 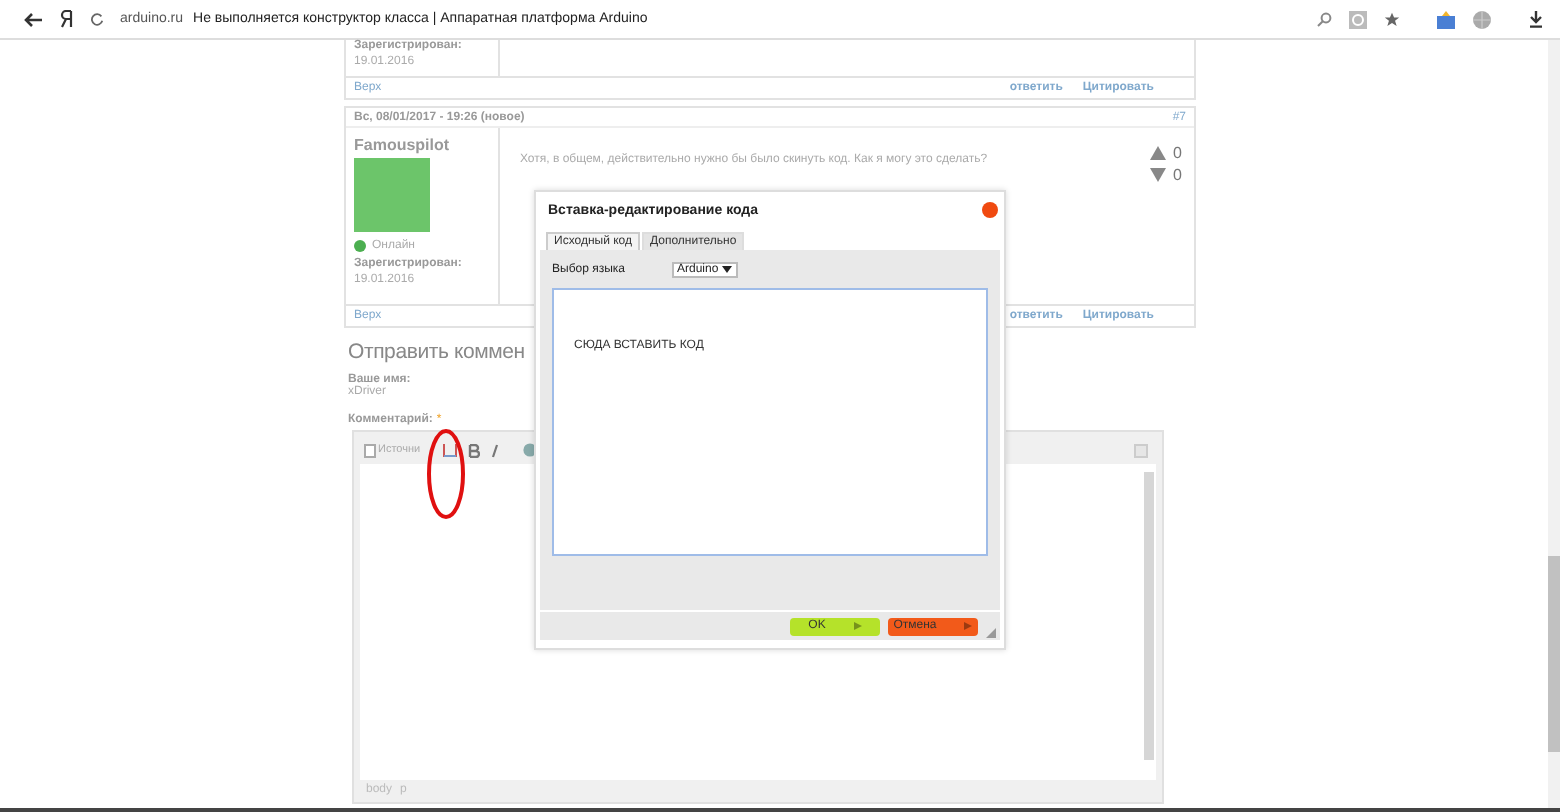 I want to click on star-icon, so click(x=1392, y=19).